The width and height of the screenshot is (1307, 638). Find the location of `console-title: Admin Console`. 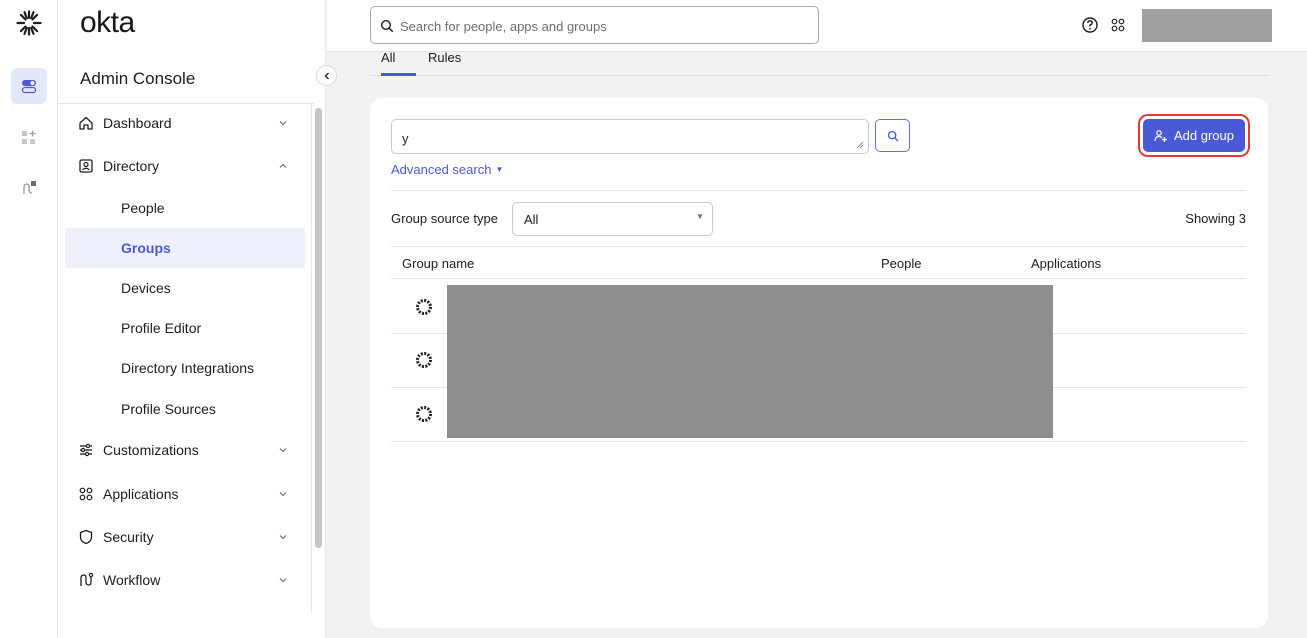

console-title: Admin Console is located at coordinates (138, 78).